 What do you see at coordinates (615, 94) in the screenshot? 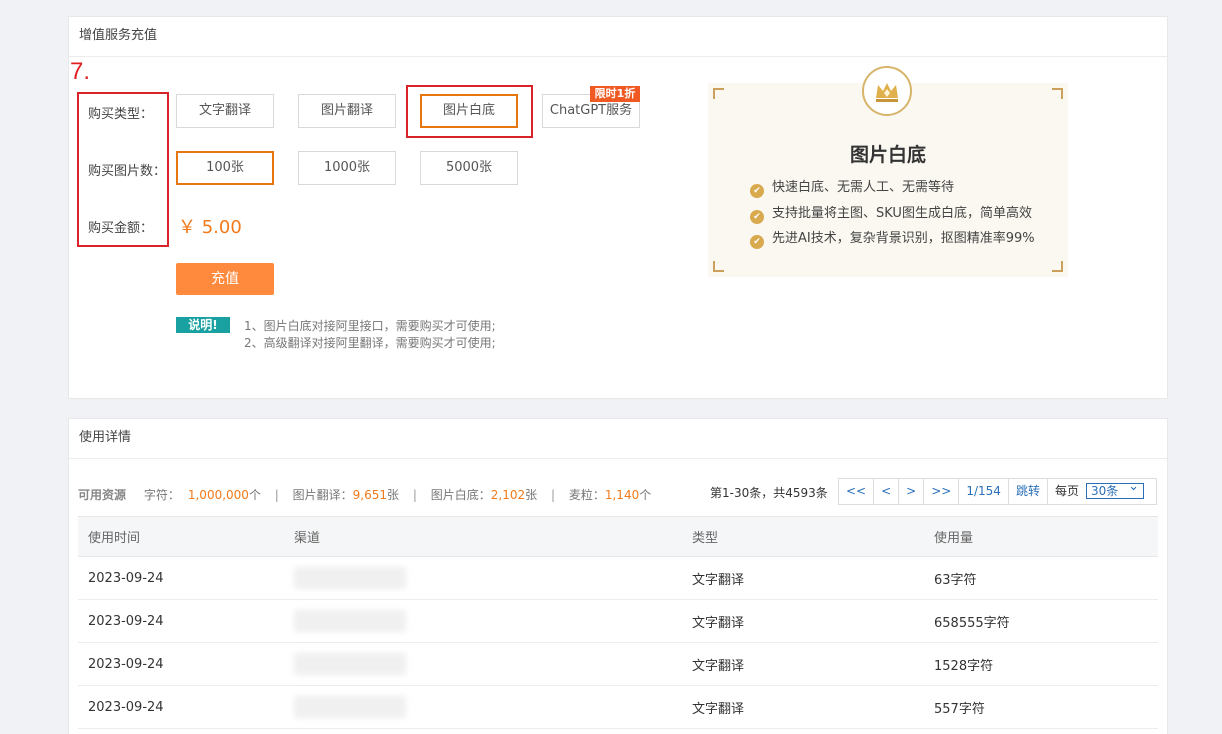
I see `promo-tag: 限时1折` at bounding box center [615, 94].